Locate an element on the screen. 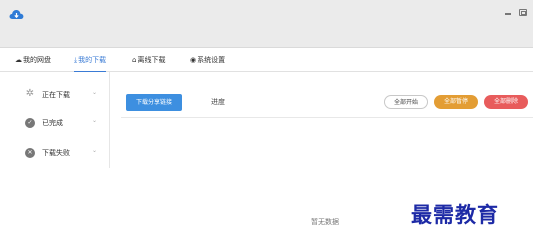 The height and width of the screenshot is (247, 533). tab-my-downloads: ⤓我的下载 is located at coordinates (90, 60).